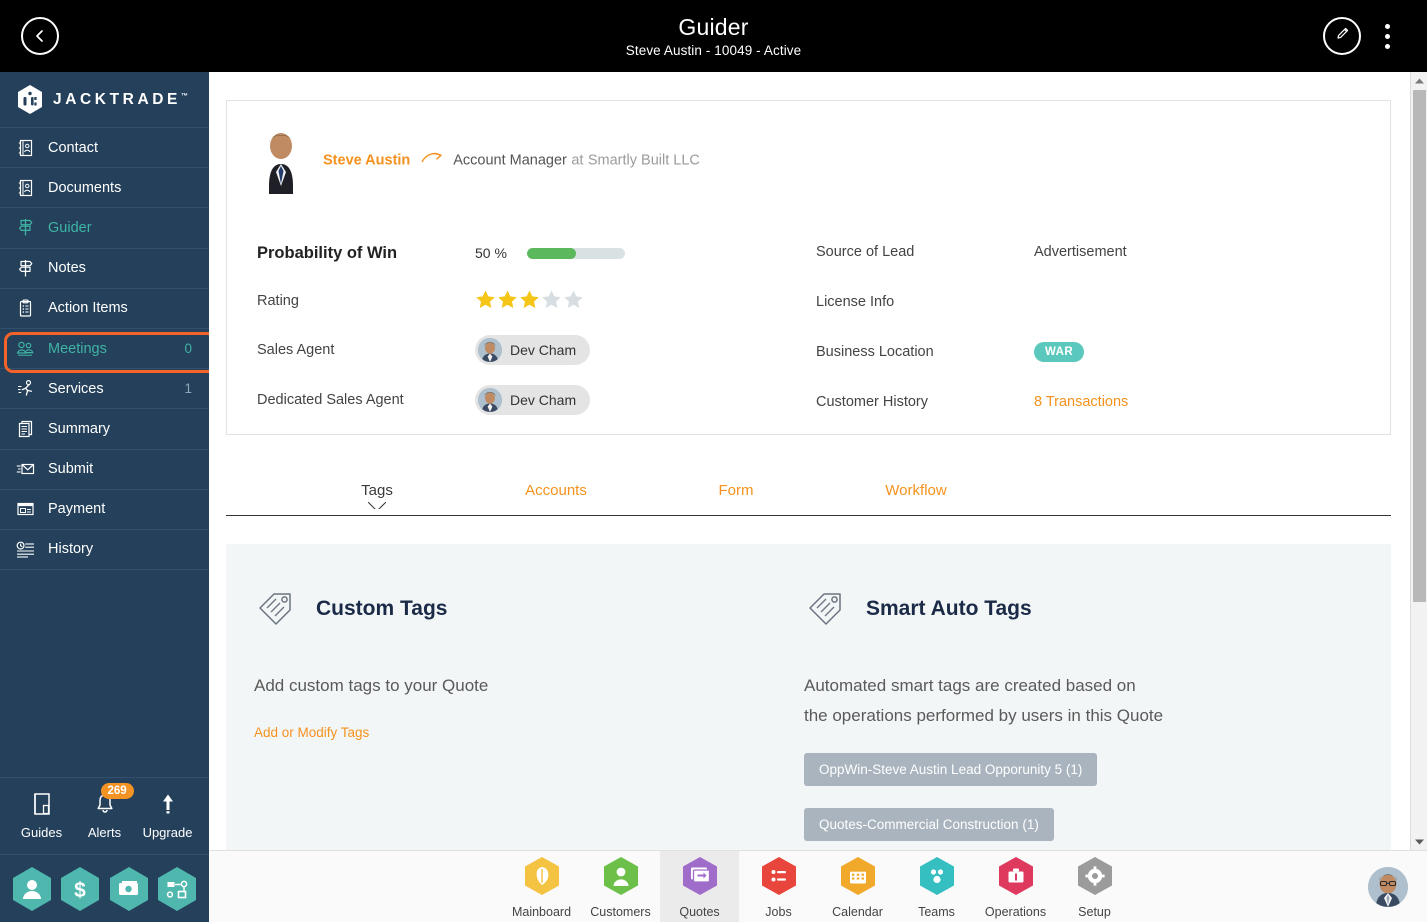  I want to click on field-value: WAR, so click(1059, 352).